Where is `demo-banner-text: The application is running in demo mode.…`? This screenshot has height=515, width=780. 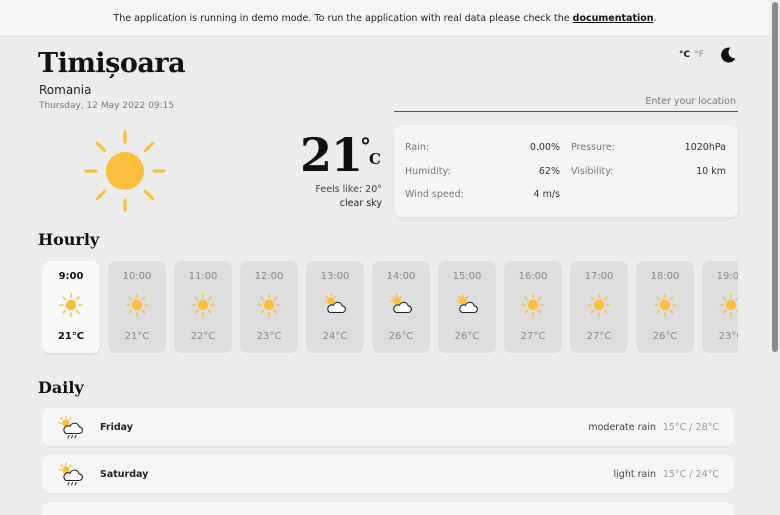 demo-banner-text: The application is running in demo mode.… is located at coordinates (343, 18).